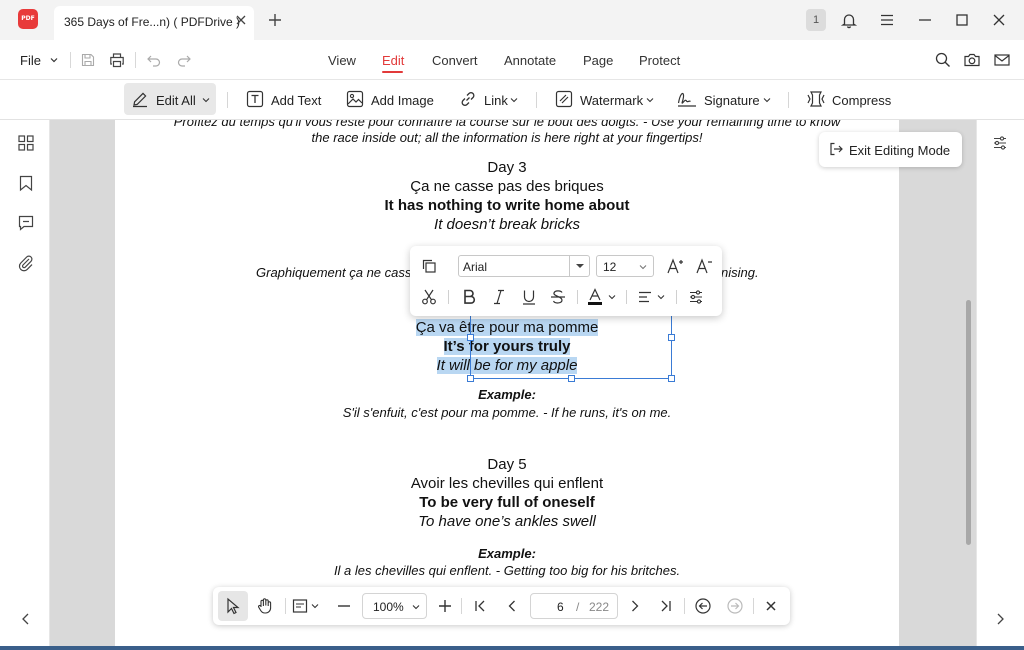 This screenshot has height=650, width=1024. Describe the element at coordinates (429, 297) in the screenshot. I see `cut-icon` at that location.